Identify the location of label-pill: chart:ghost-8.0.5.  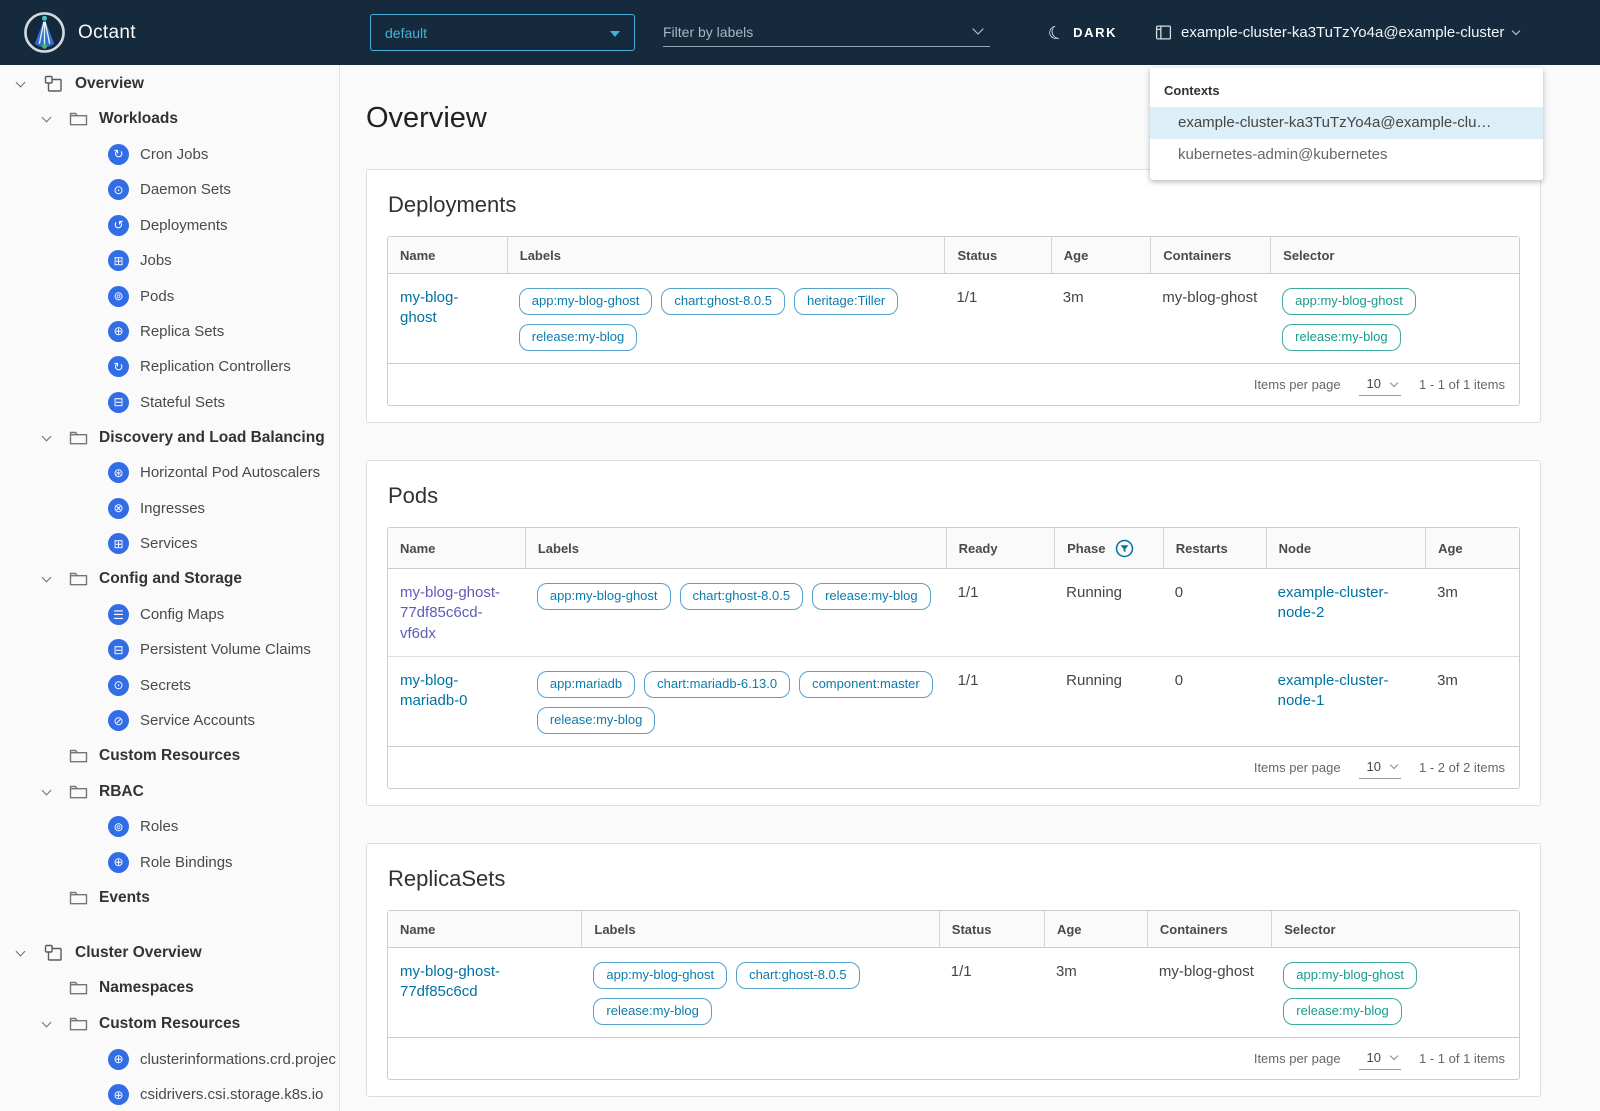
(741, 596).